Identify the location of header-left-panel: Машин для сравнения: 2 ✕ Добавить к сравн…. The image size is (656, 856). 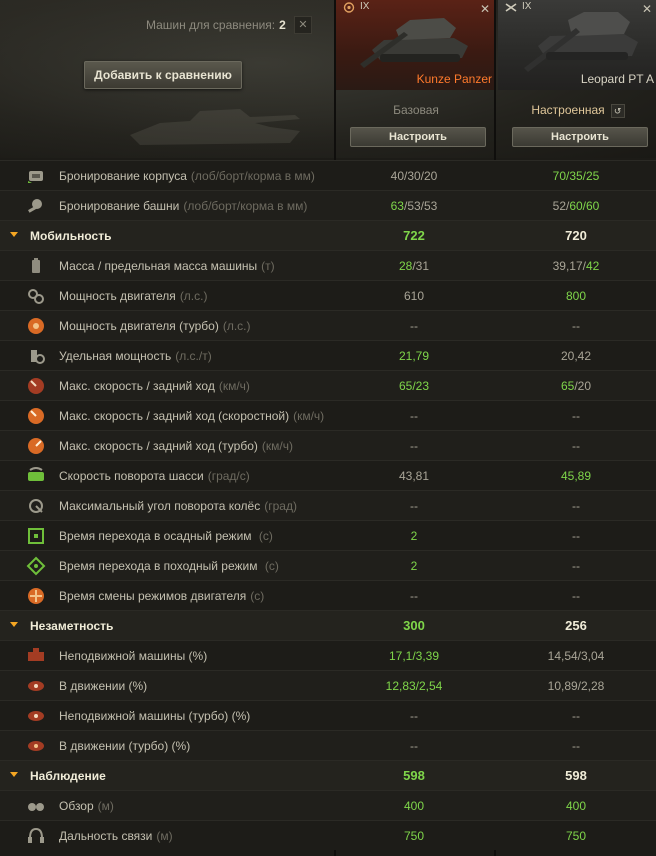
(167, 79).